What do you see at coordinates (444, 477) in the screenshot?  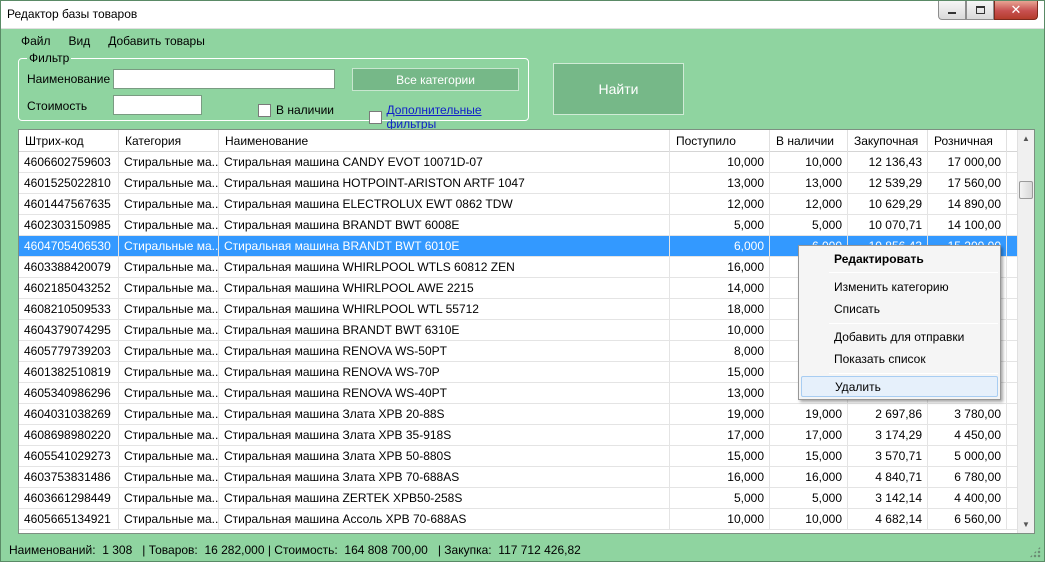 I see `cell-name: Стиральная машина Злата XPB 70-688AS` at bounding box center [444, 477].